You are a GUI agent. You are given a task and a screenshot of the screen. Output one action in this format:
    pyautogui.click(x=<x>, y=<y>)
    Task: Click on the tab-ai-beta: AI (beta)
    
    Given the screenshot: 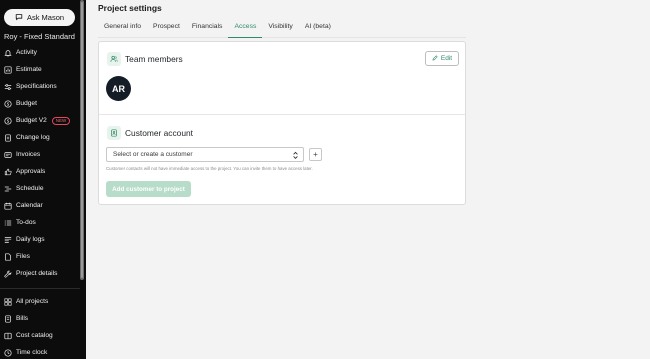 What is the action you would take?
    pyautogui.click(x=318, y=27)
    